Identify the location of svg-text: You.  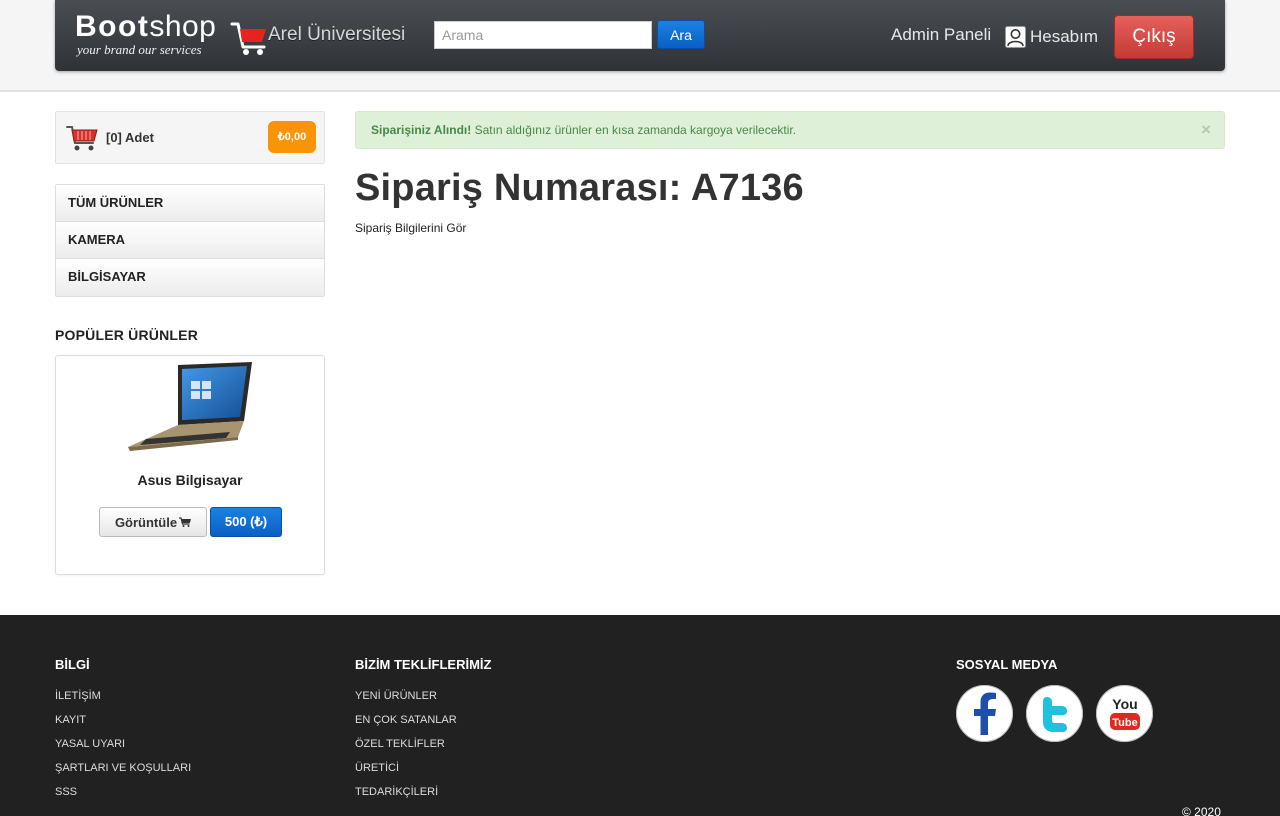
(1124, 704).